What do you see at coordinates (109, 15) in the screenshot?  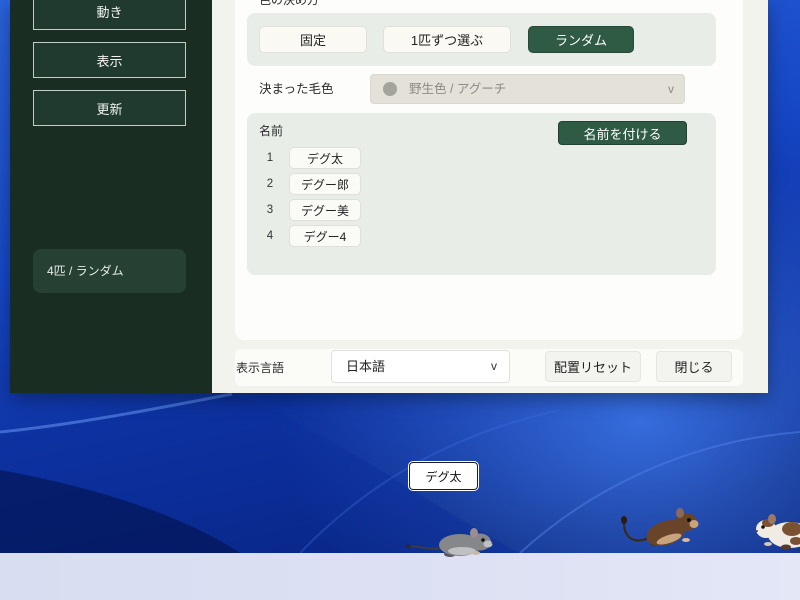 I see `sidebar-button-motion: 動き` at bounding box center [109, 15].